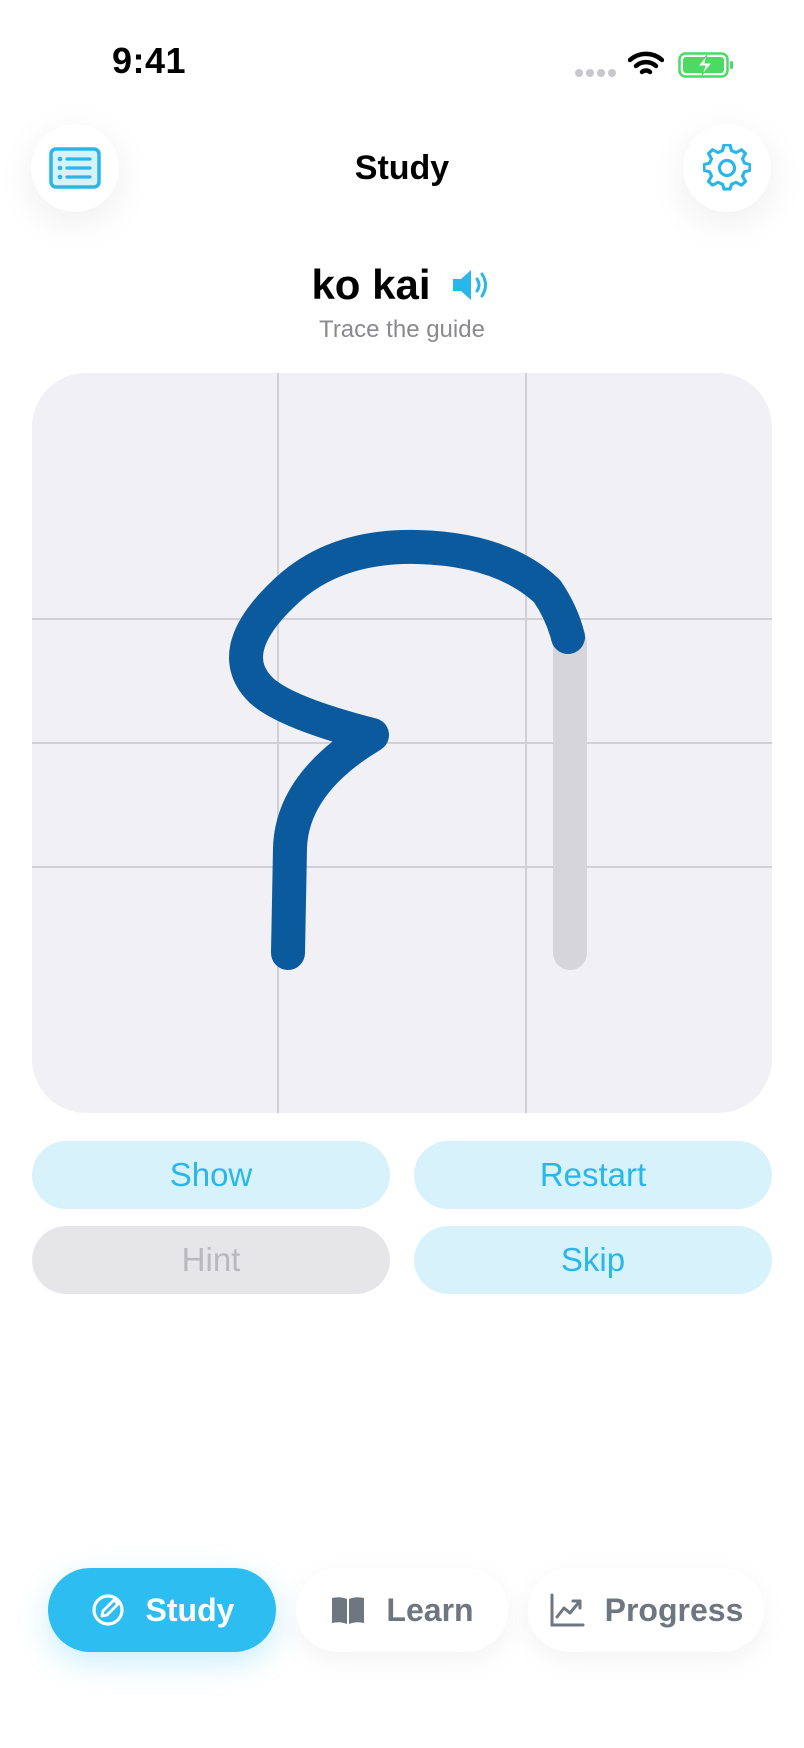 The image size is (804, 1748). Describe the element at coordinates (211, 1260) in the screenshot. I see `hint-button: Hint` at that location.